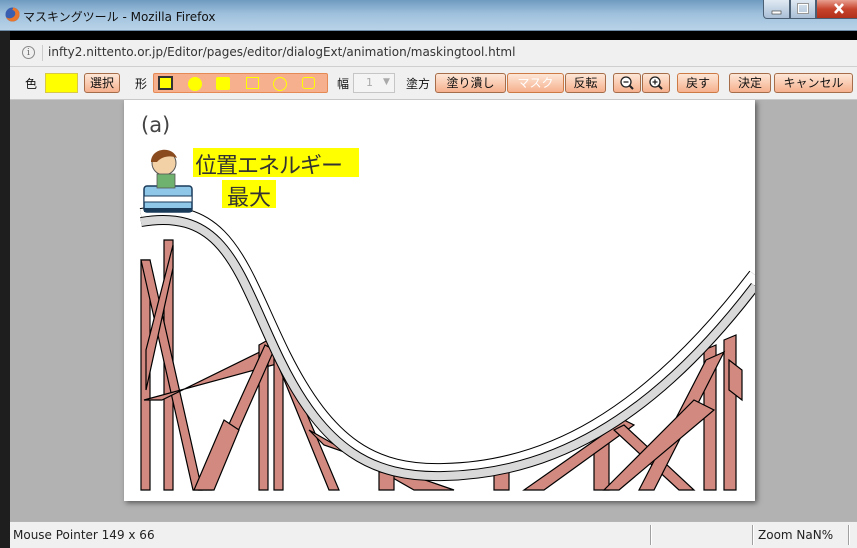 This screenshot has height=548, width=857. Describe the element at coordinates (141, 84) in the screenshot. I see `shape-label: 形` at that location.